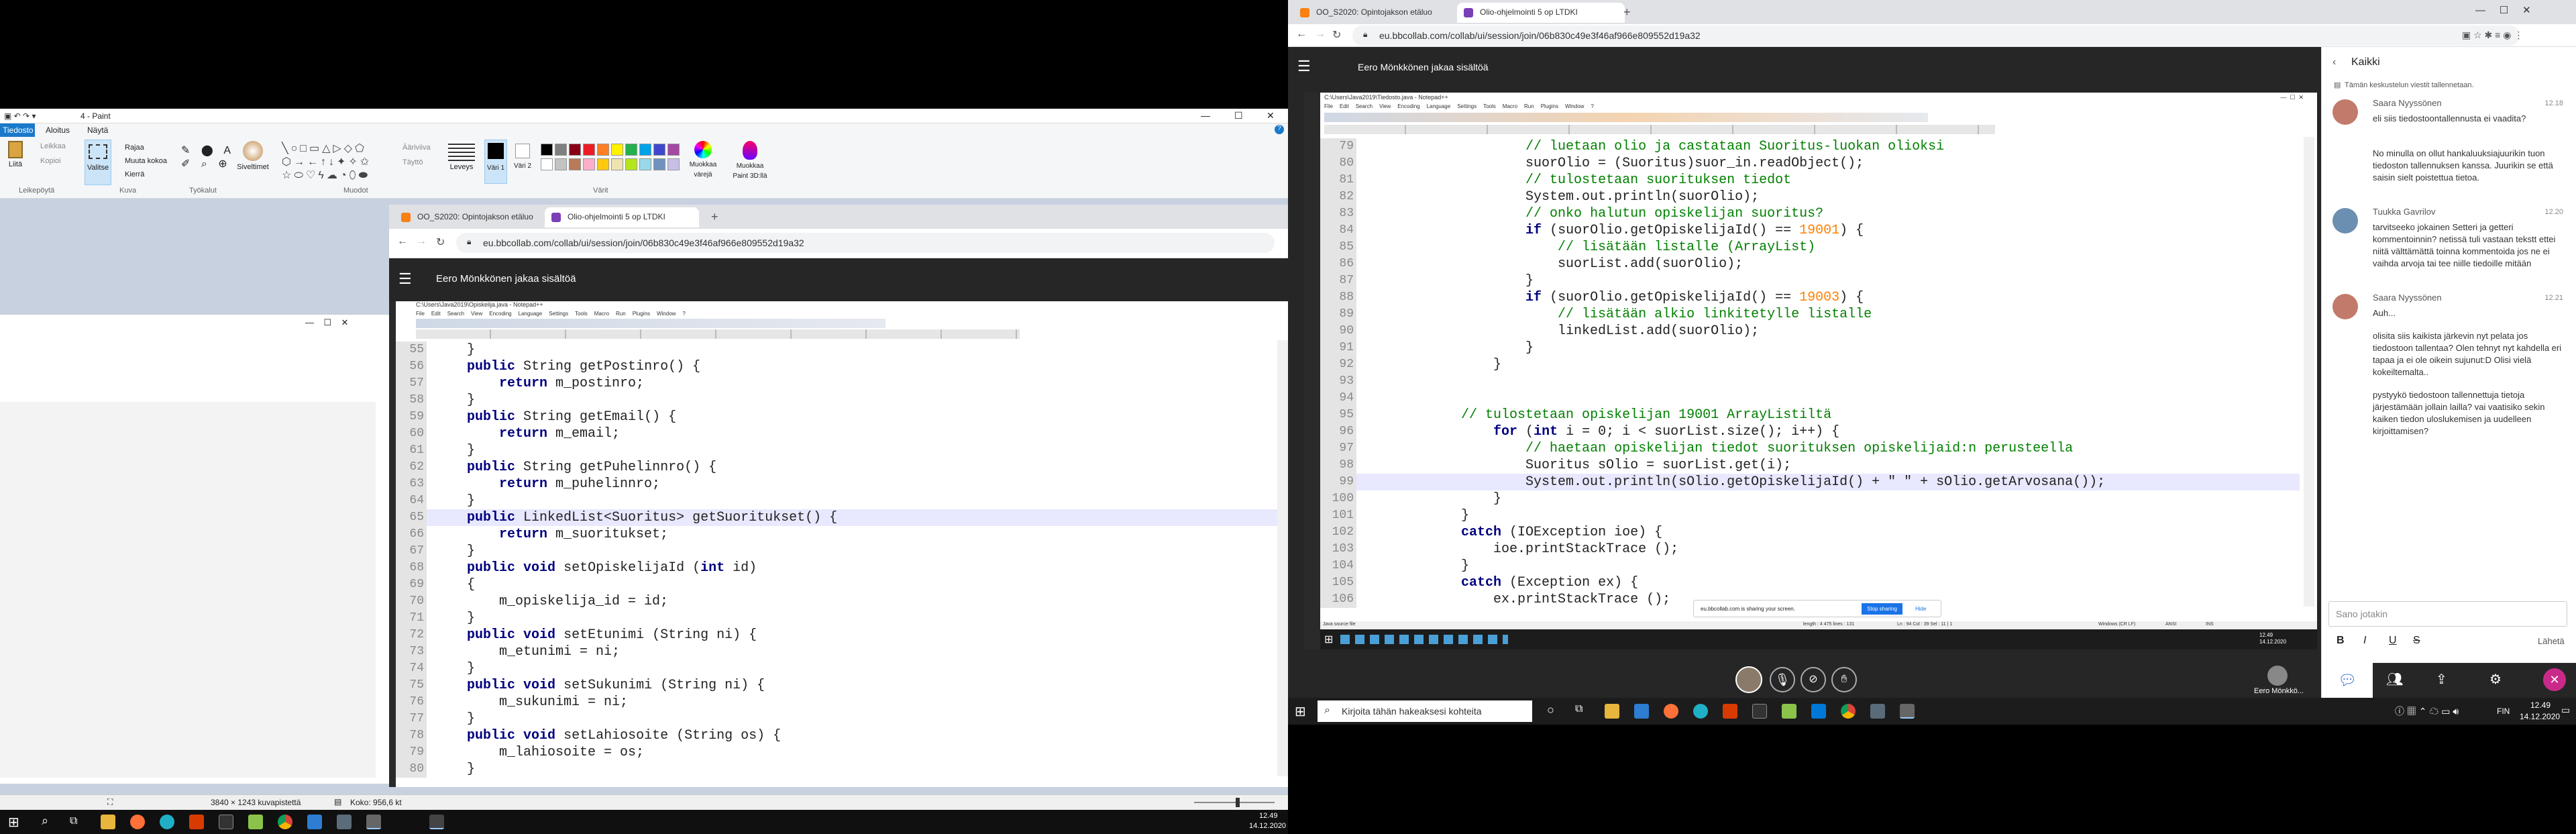  I want to click on tray-icons: ⓘ ▦ ⌃ ☁ ▭ 🔊︎, so click(2427, 712).